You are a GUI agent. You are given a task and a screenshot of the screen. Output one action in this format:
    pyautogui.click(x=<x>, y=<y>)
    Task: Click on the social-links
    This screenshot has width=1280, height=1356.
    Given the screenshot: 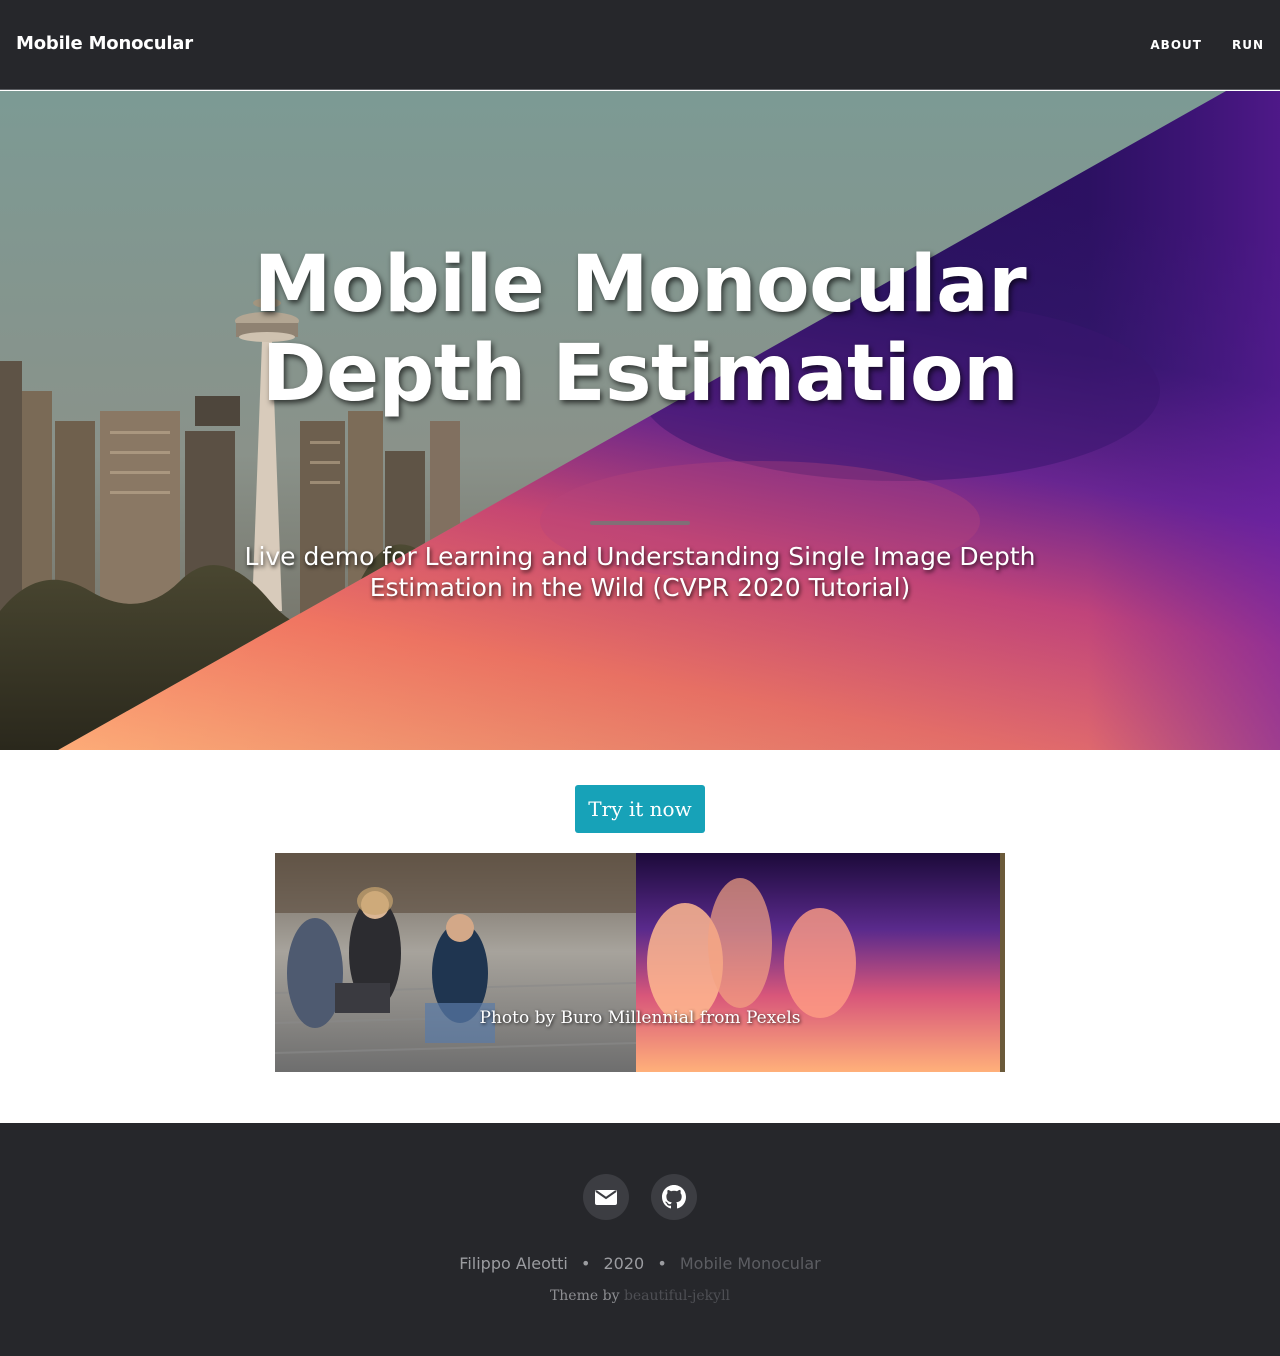 What is the action you would take?
    pyautogui.click(x=640, y=1197)
    